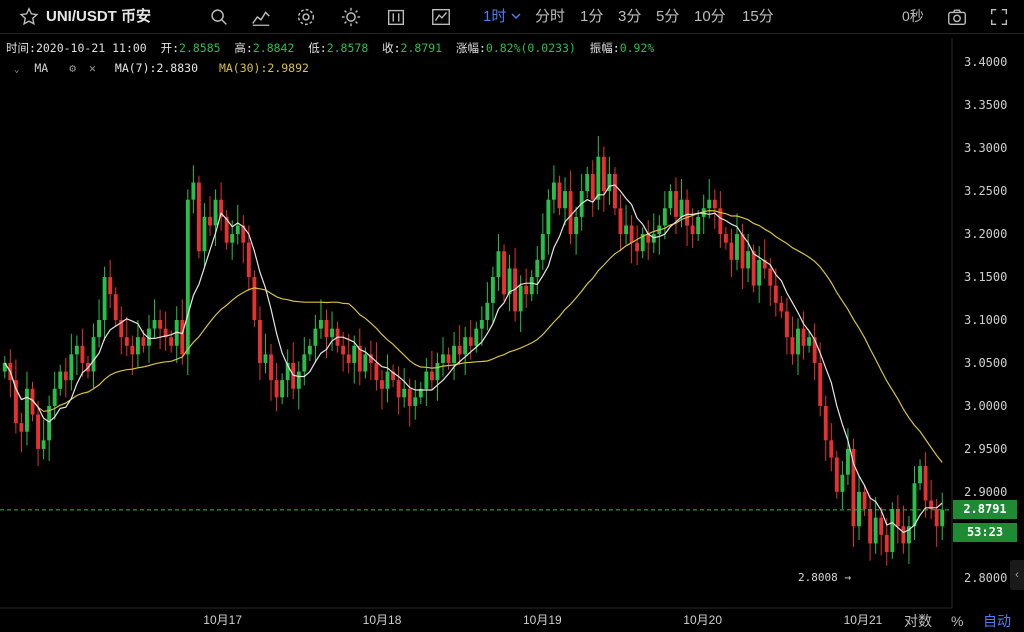 The image size is (1024, 632). I want to click on auto-scale-button: 自动, so click(997, 621).